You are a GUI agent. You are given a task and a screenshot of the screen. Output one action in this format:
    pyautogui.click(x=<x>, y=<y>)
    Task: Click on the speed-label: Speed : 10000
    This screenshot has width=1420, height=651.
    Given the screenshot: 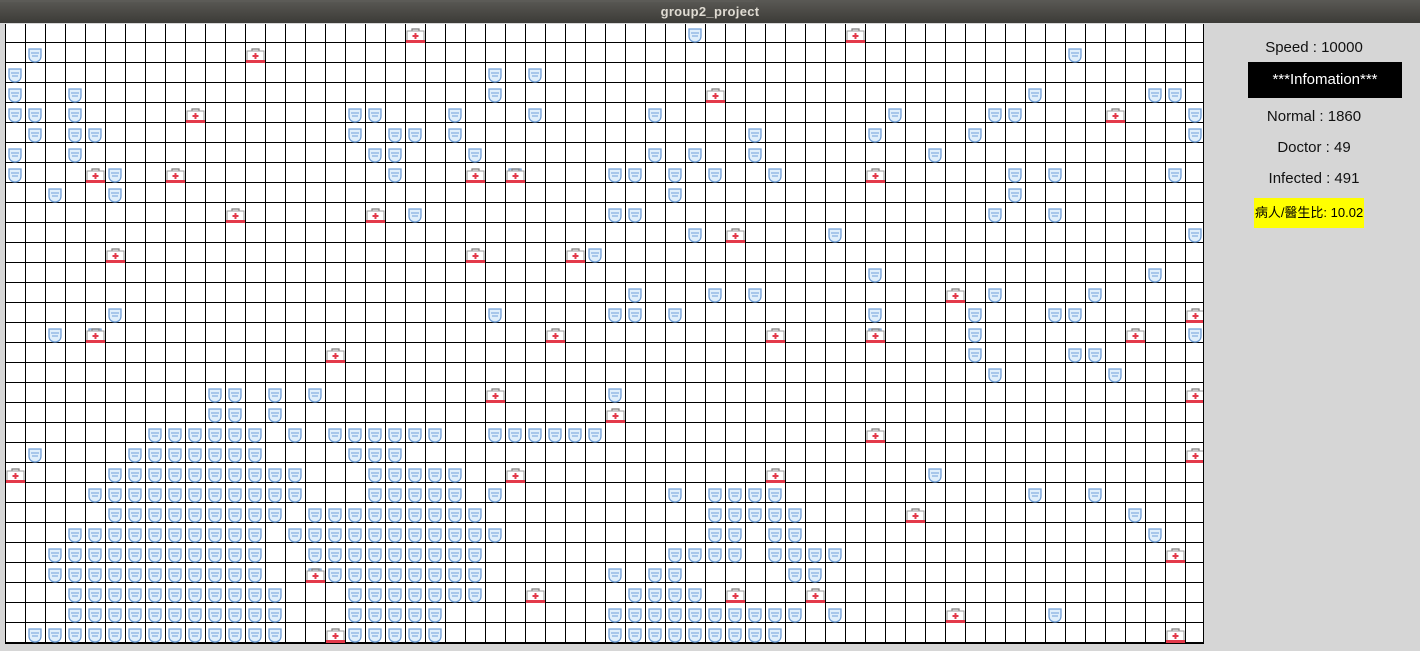 What is the action you would take?
    pyautogui.click(x=1314, y=47)
    